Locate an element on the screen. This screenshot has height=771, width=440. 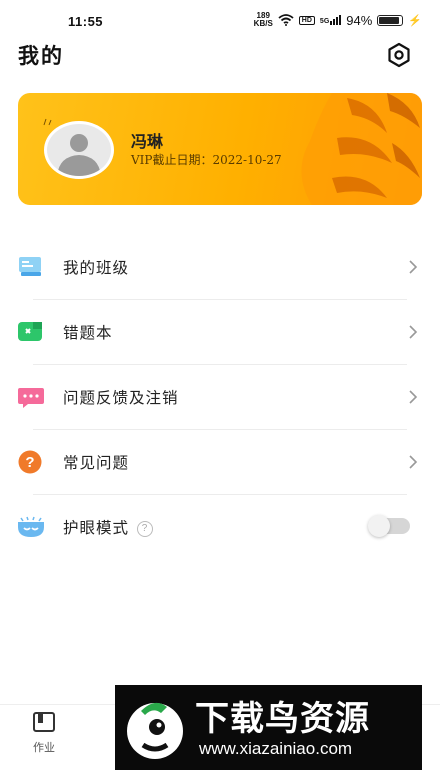
status-bar: 11:55 189 KB/S HD 5G 94% ⚡ is located at coordinates (220, 20).